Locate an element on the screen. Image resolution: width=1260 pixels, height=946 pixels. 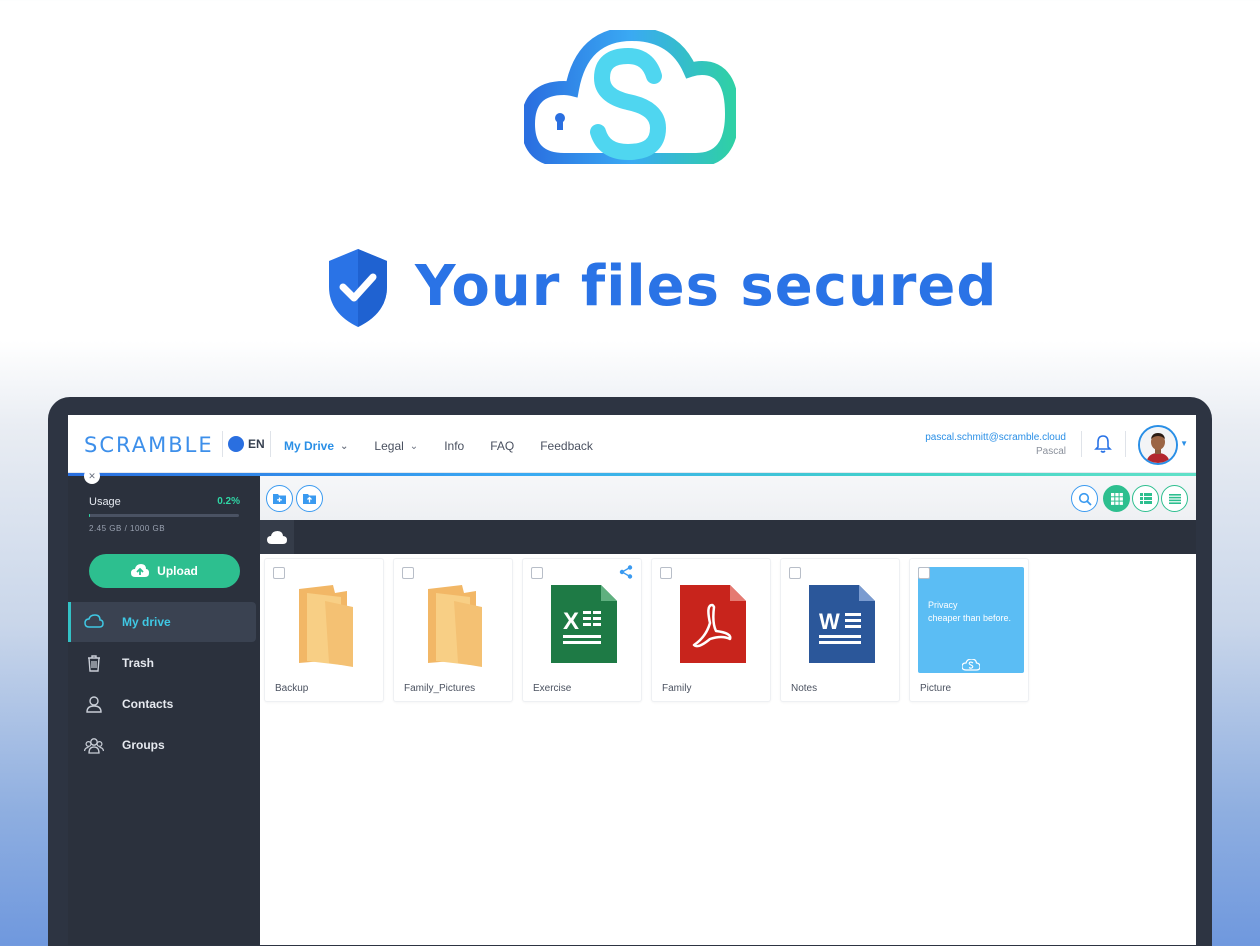
user-email: pascal.schmitt@scramble.cloud is located at coordinates (995, 437).